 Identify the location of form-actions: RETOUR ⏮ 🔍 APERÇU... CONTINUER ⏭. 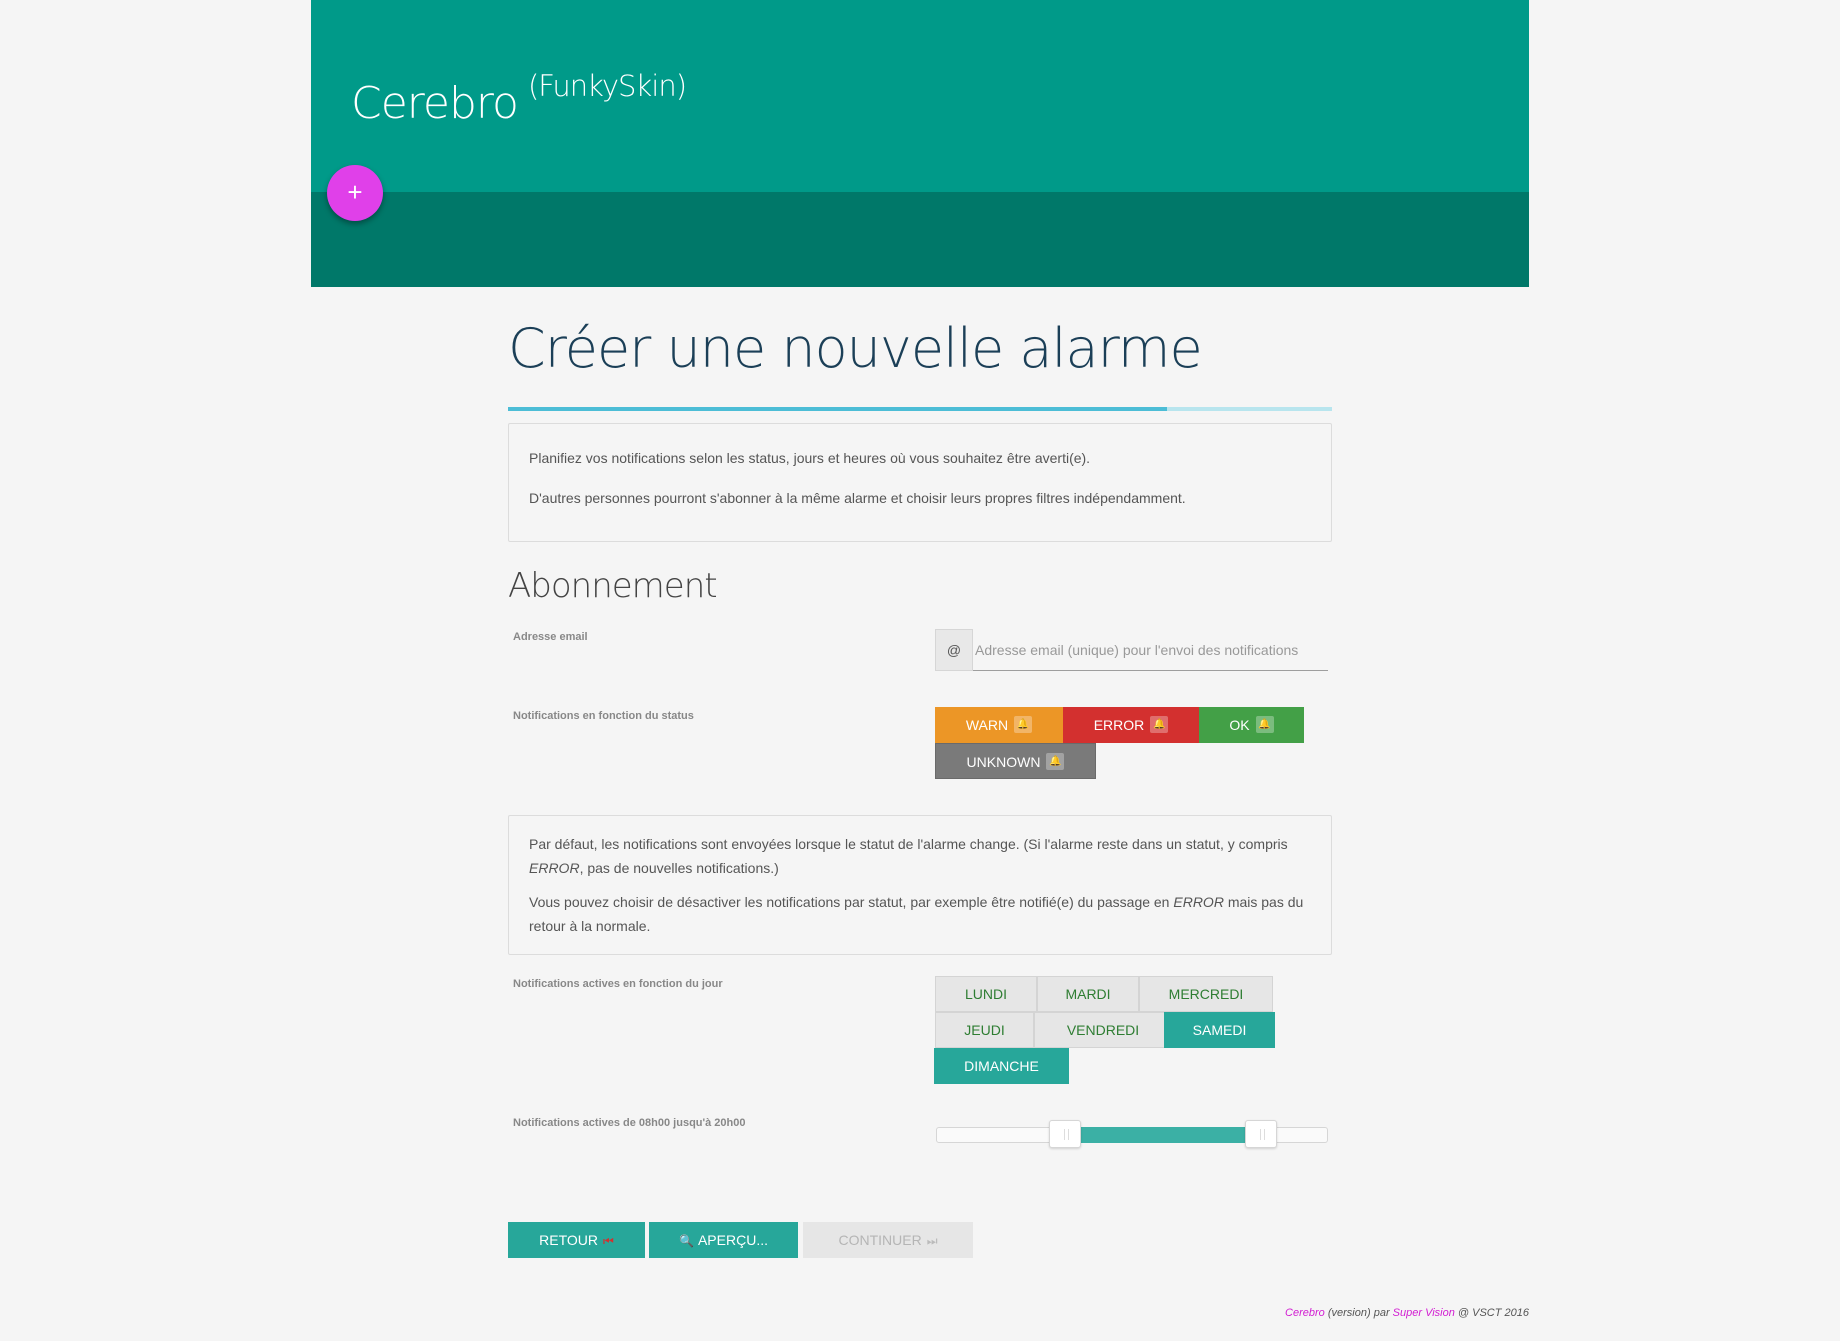
(920, 1240).